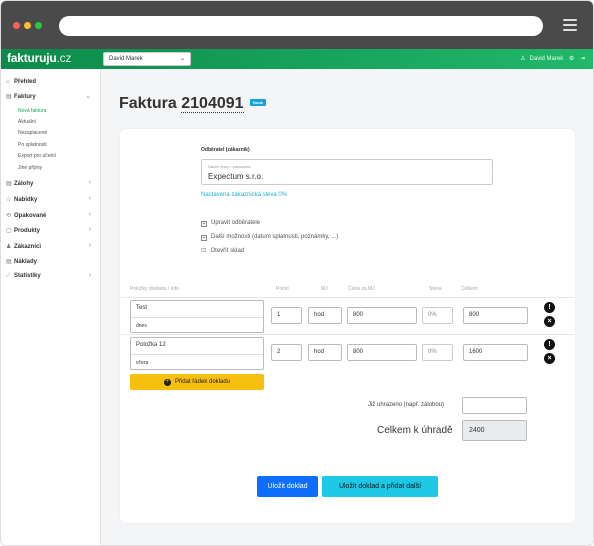  I want to click on users-icon: ♟, so click(9, 247).